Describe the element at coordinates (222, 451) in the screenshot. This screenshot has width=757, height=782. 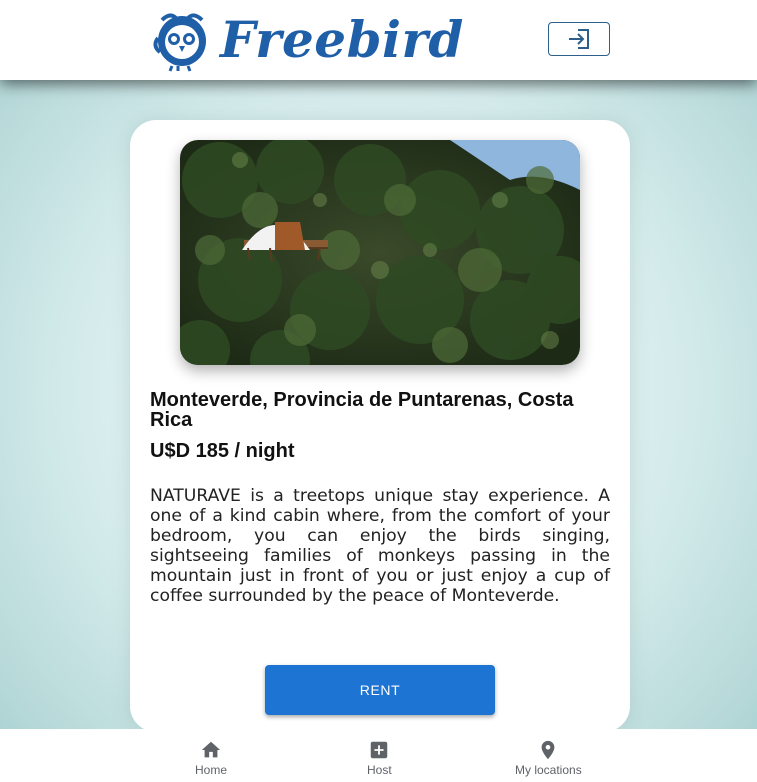
I see `listing-price: U$D 185 / night` at that location.